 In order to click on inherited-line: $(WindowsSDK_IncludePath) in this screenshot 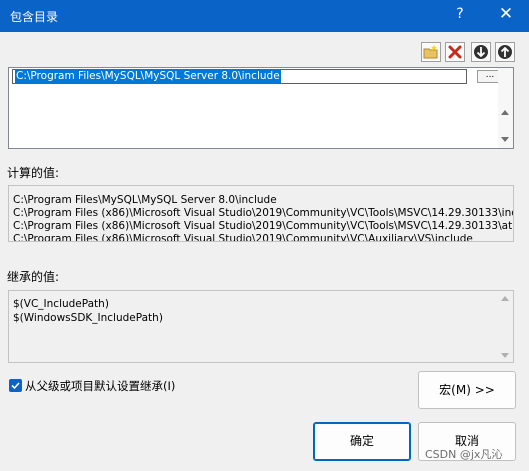, I will do `click(88, 318)`.